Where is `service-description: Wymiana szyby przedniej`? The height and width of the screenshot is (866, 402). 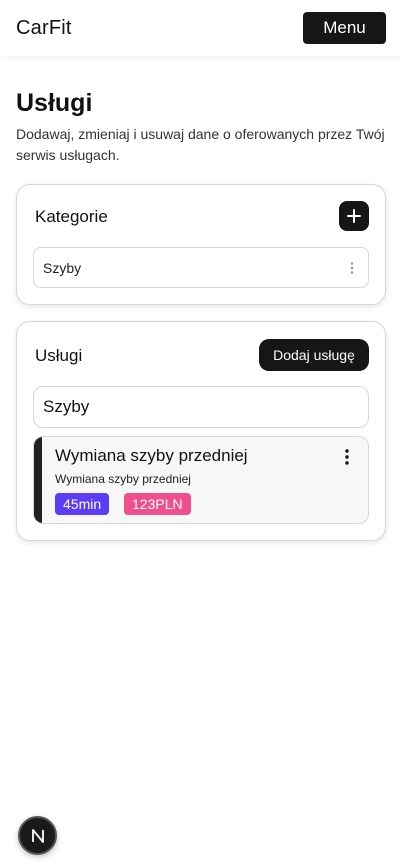 service-description: Wymiana szyby przedniej is located at coordinates (123, 479).